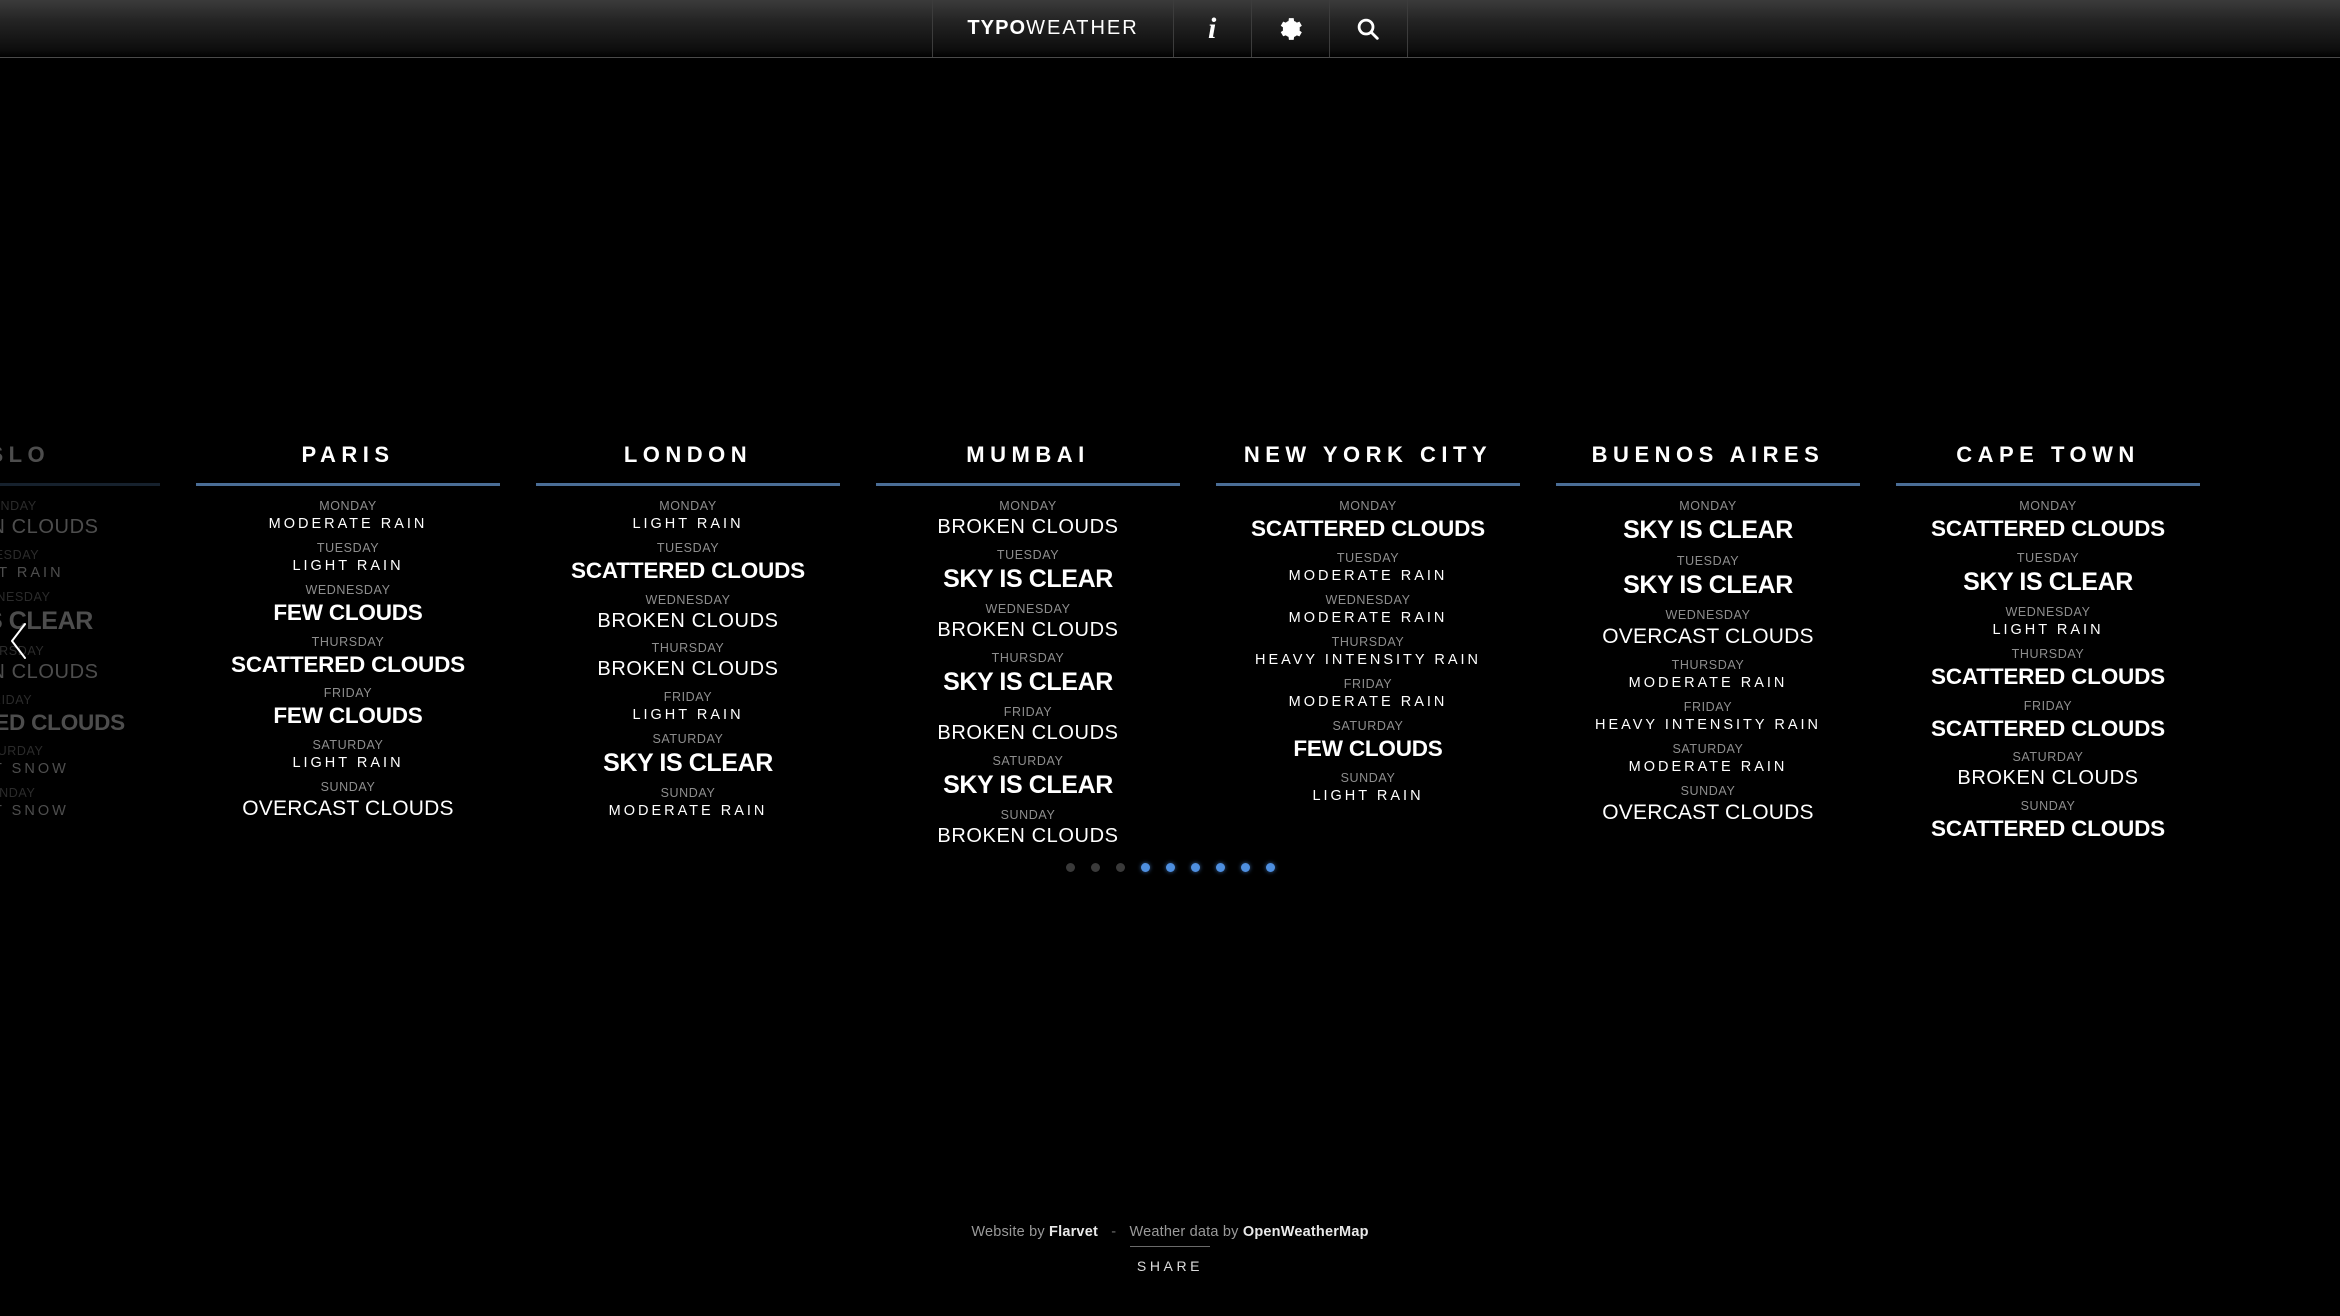  What do you see at coordinates (348, 716) in the screenshot?
I see `forecast-day-condition: FEW CLOUDS` at bounding box center [348, 716].